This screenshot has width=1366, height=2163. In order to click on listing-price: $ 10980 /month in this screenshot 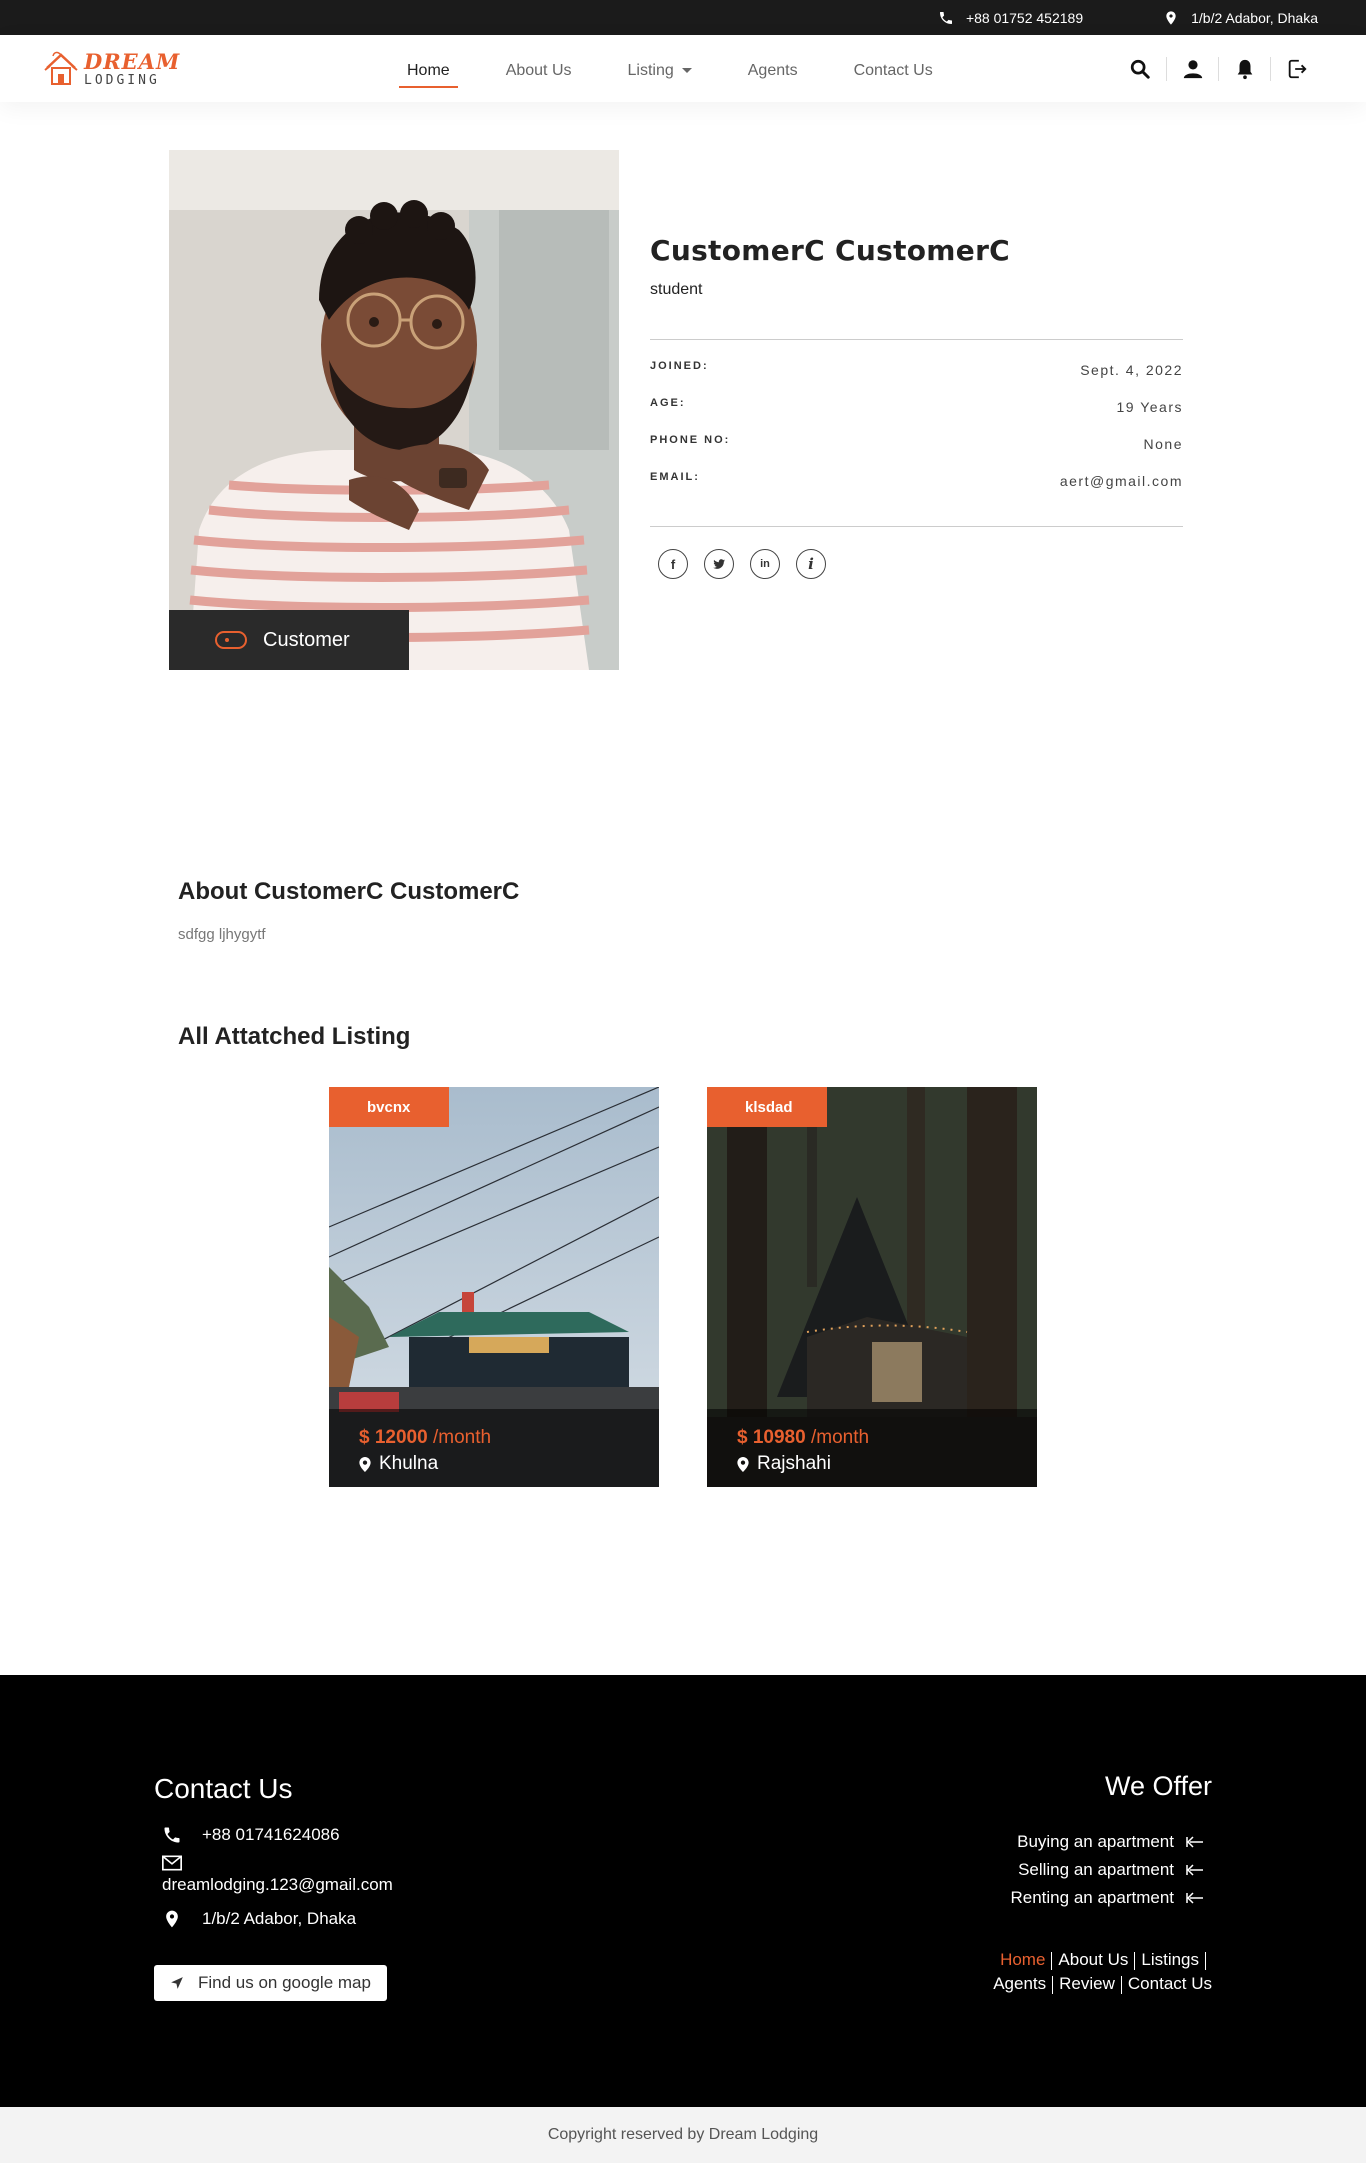, I will do `click(887, 1438)`.